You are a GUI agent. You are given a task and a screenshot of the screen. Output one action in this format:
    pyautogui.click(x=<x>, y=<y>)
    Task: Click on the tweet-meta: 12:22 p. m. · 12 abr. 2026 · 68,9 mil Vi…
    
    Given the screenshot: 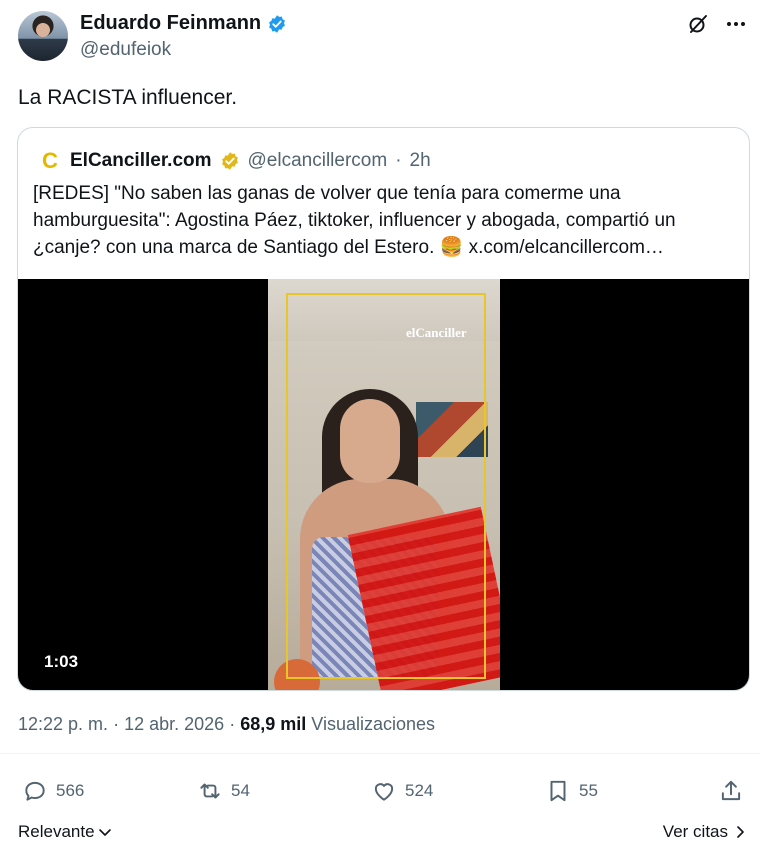 What is the action you would take?
    pyautogui.click(x=226, y=724)
    